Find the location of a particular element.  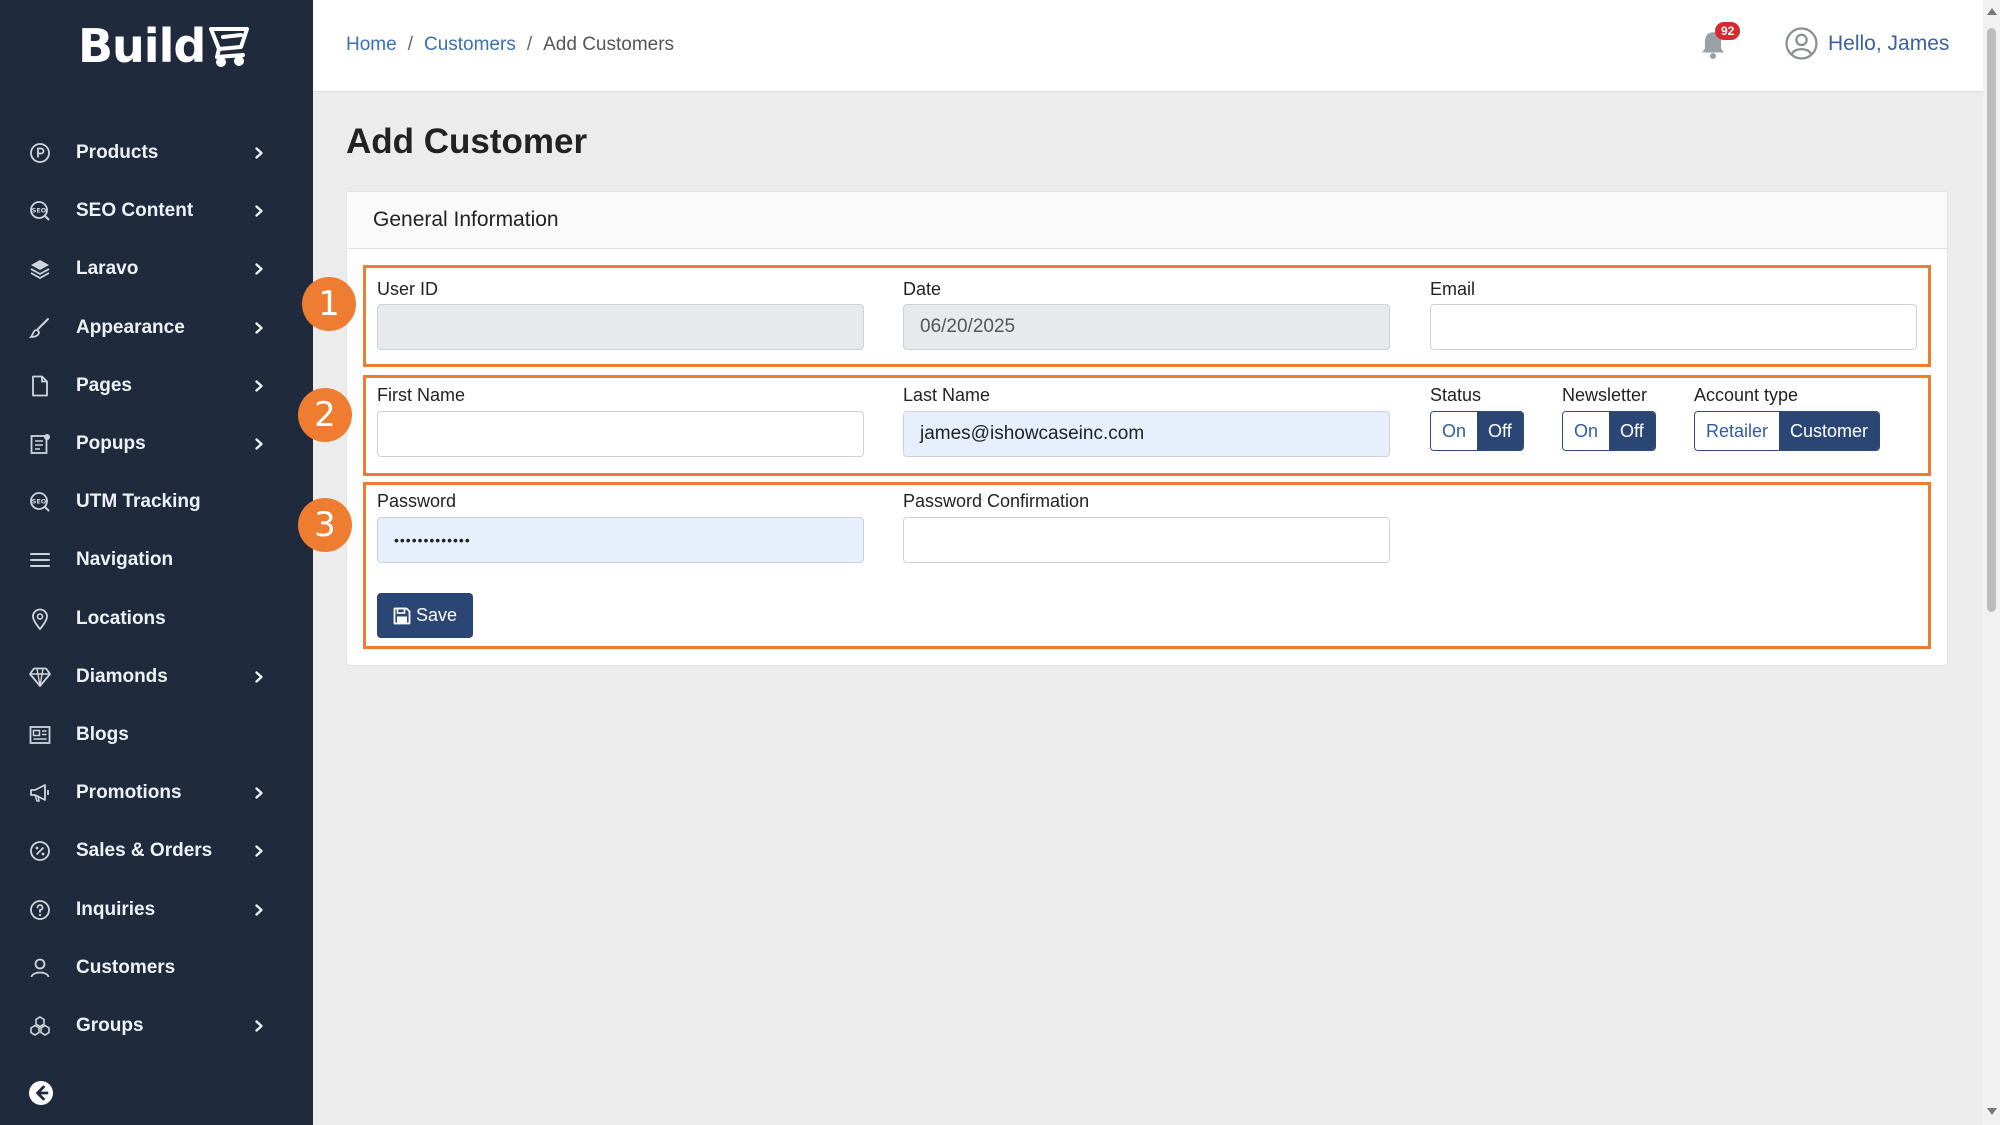

sidebar-item-label: UTM Tracking is located at coordinates (138, 502).